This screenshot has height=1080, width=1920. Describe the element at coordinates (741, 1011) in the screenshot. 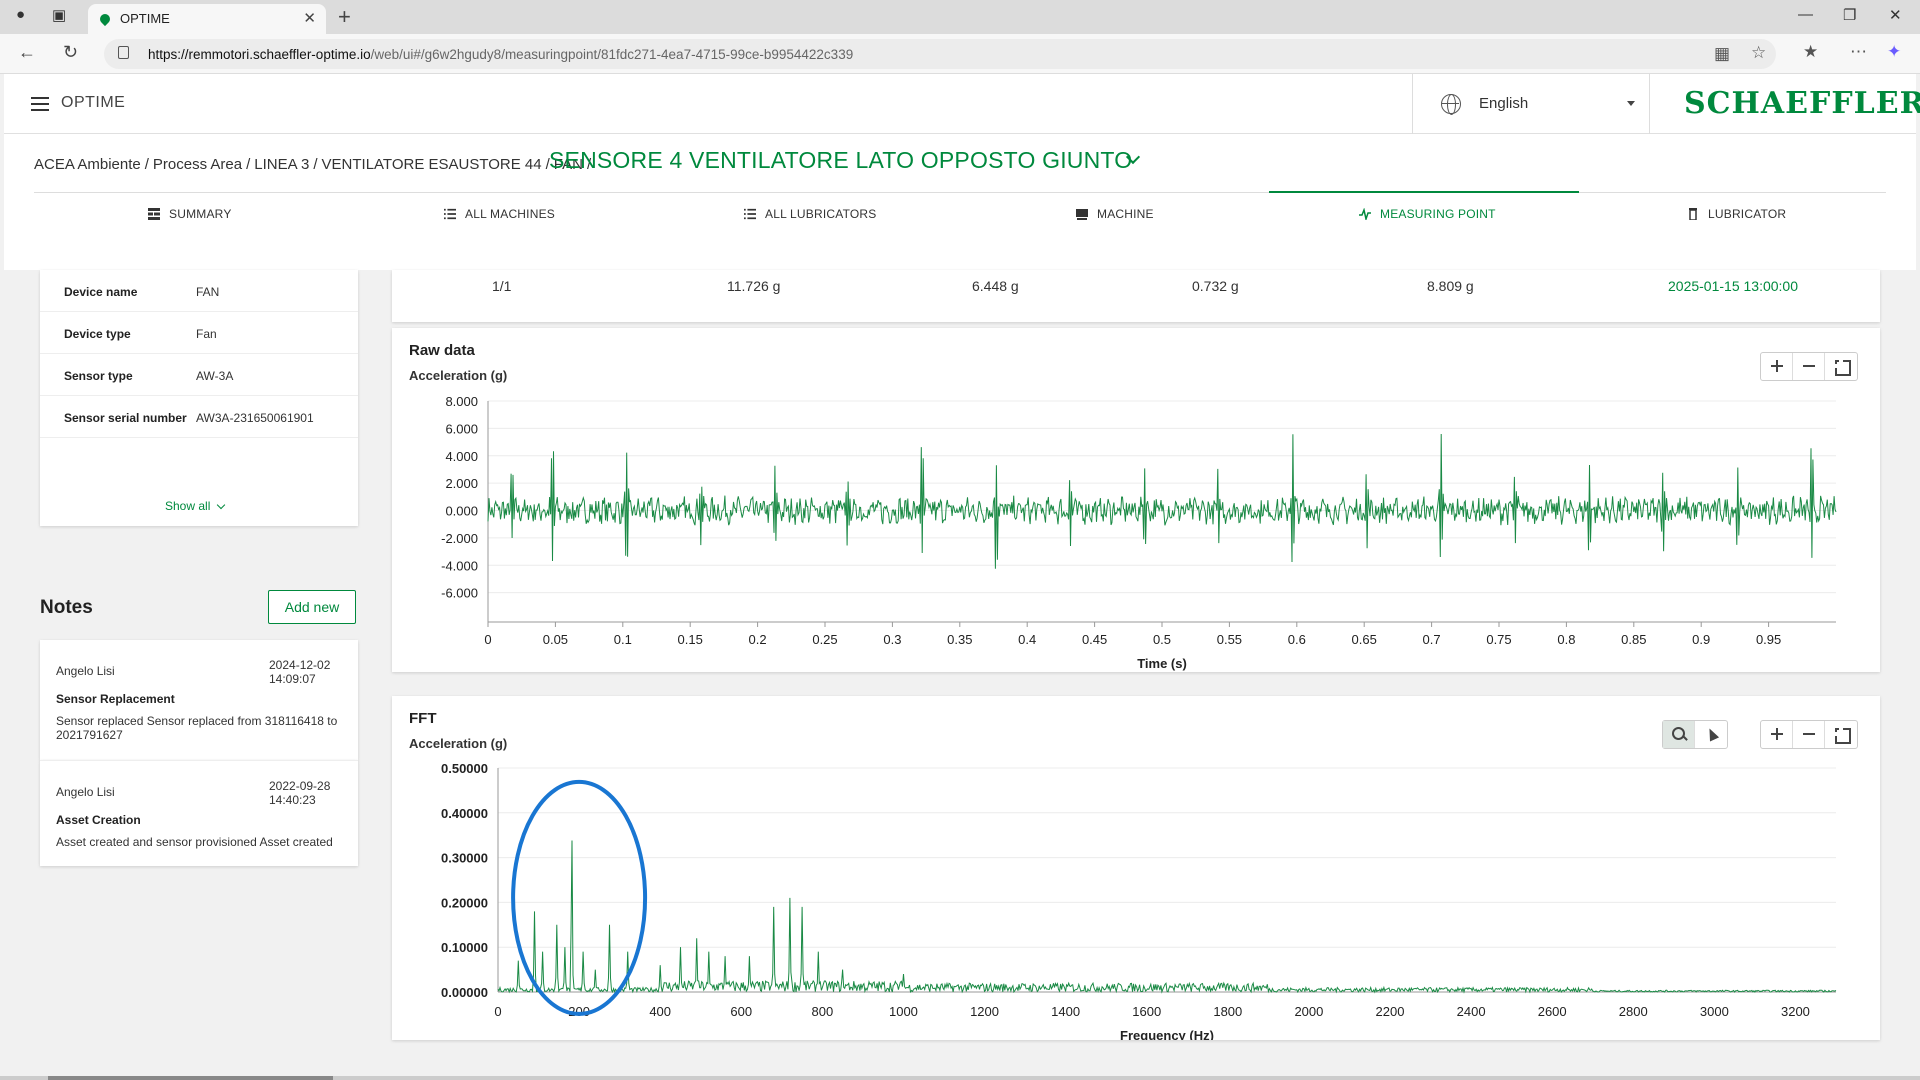

I see `x-tick-label: 600` at that location.